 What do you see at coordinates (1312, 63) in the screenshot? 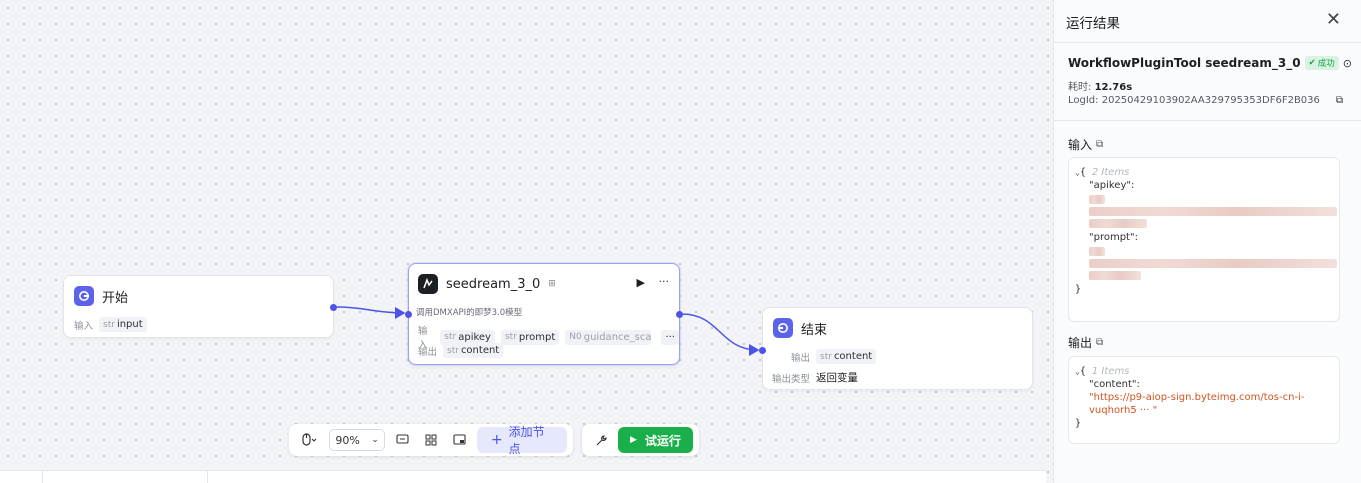
I see `check-circle-icon: ✔` at bounding box center [1312, 63].